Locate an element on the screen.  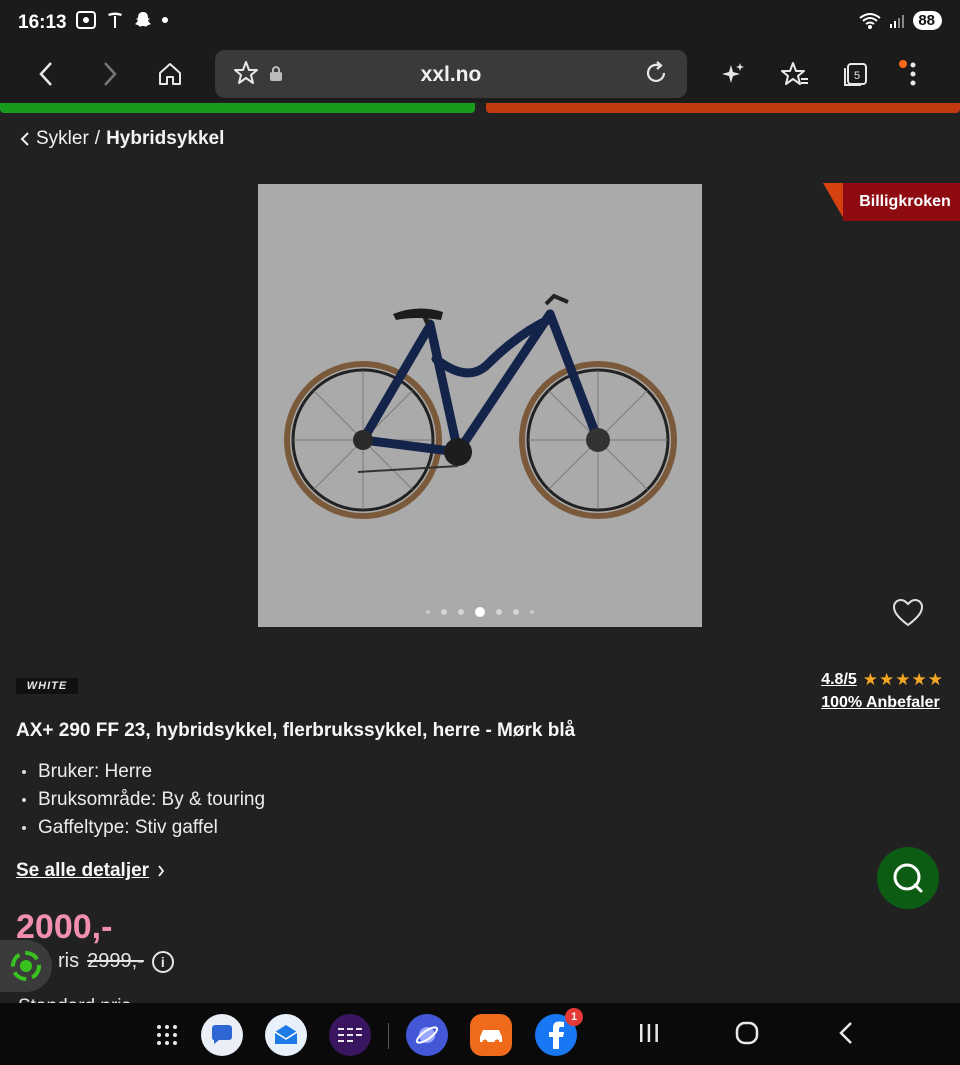
email-app is located at coordinates (286, 1035).